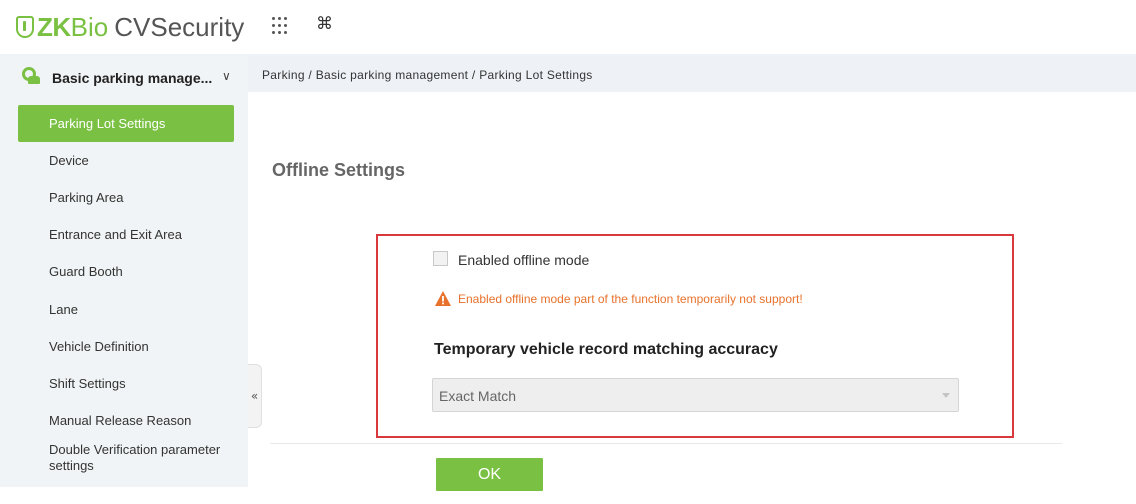 Image resolution: width=1136 pixels, height=504 pixels. I want to click on matching-accuracy-value: Exact Match, so click(478, 396).